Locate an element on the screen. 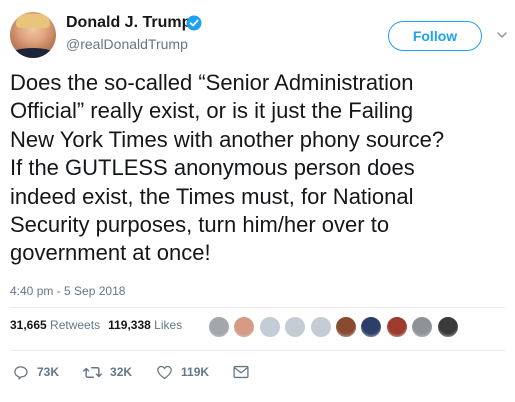 The width and height of the screenshot is (515, 402). follow-button: Follow is located at coordinates (435, 36).